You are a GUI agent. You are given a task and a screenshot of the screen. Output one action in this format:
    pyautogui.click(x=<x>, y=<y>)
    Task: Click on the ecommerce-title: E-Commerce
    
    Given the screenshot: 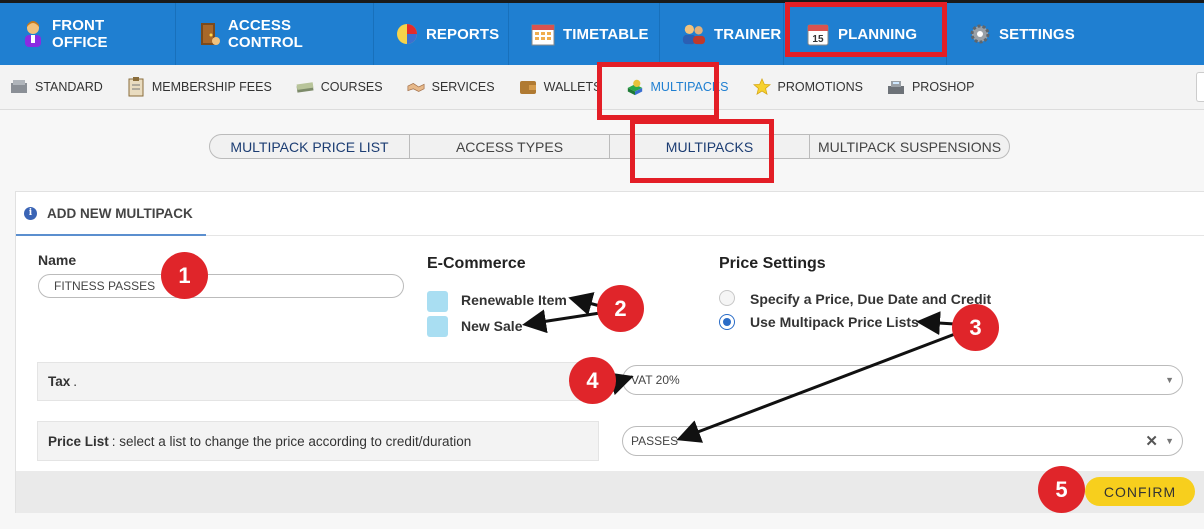 What is the action you would take?
    pyautogui.click(x=476, y=263)
    